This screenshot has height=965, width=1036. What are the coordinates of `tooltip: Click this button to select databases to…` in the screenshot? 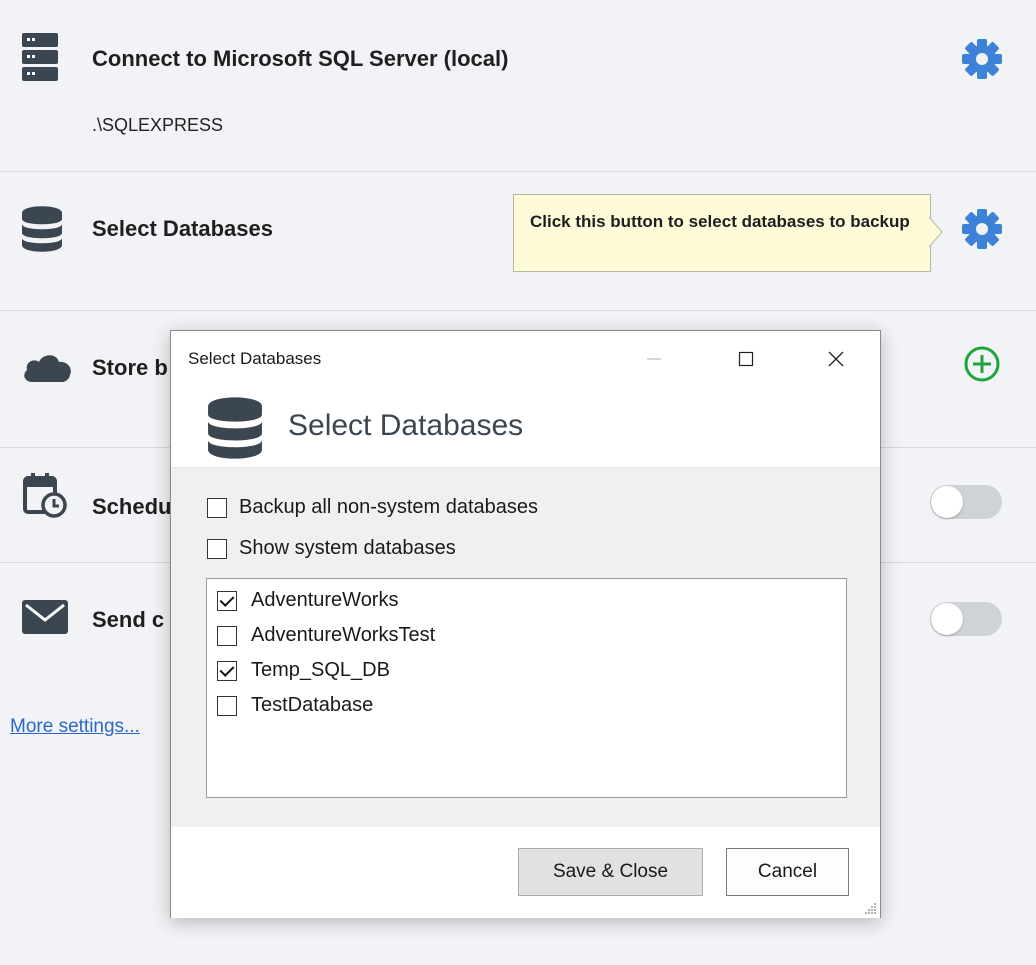 It's located at (728, 233).